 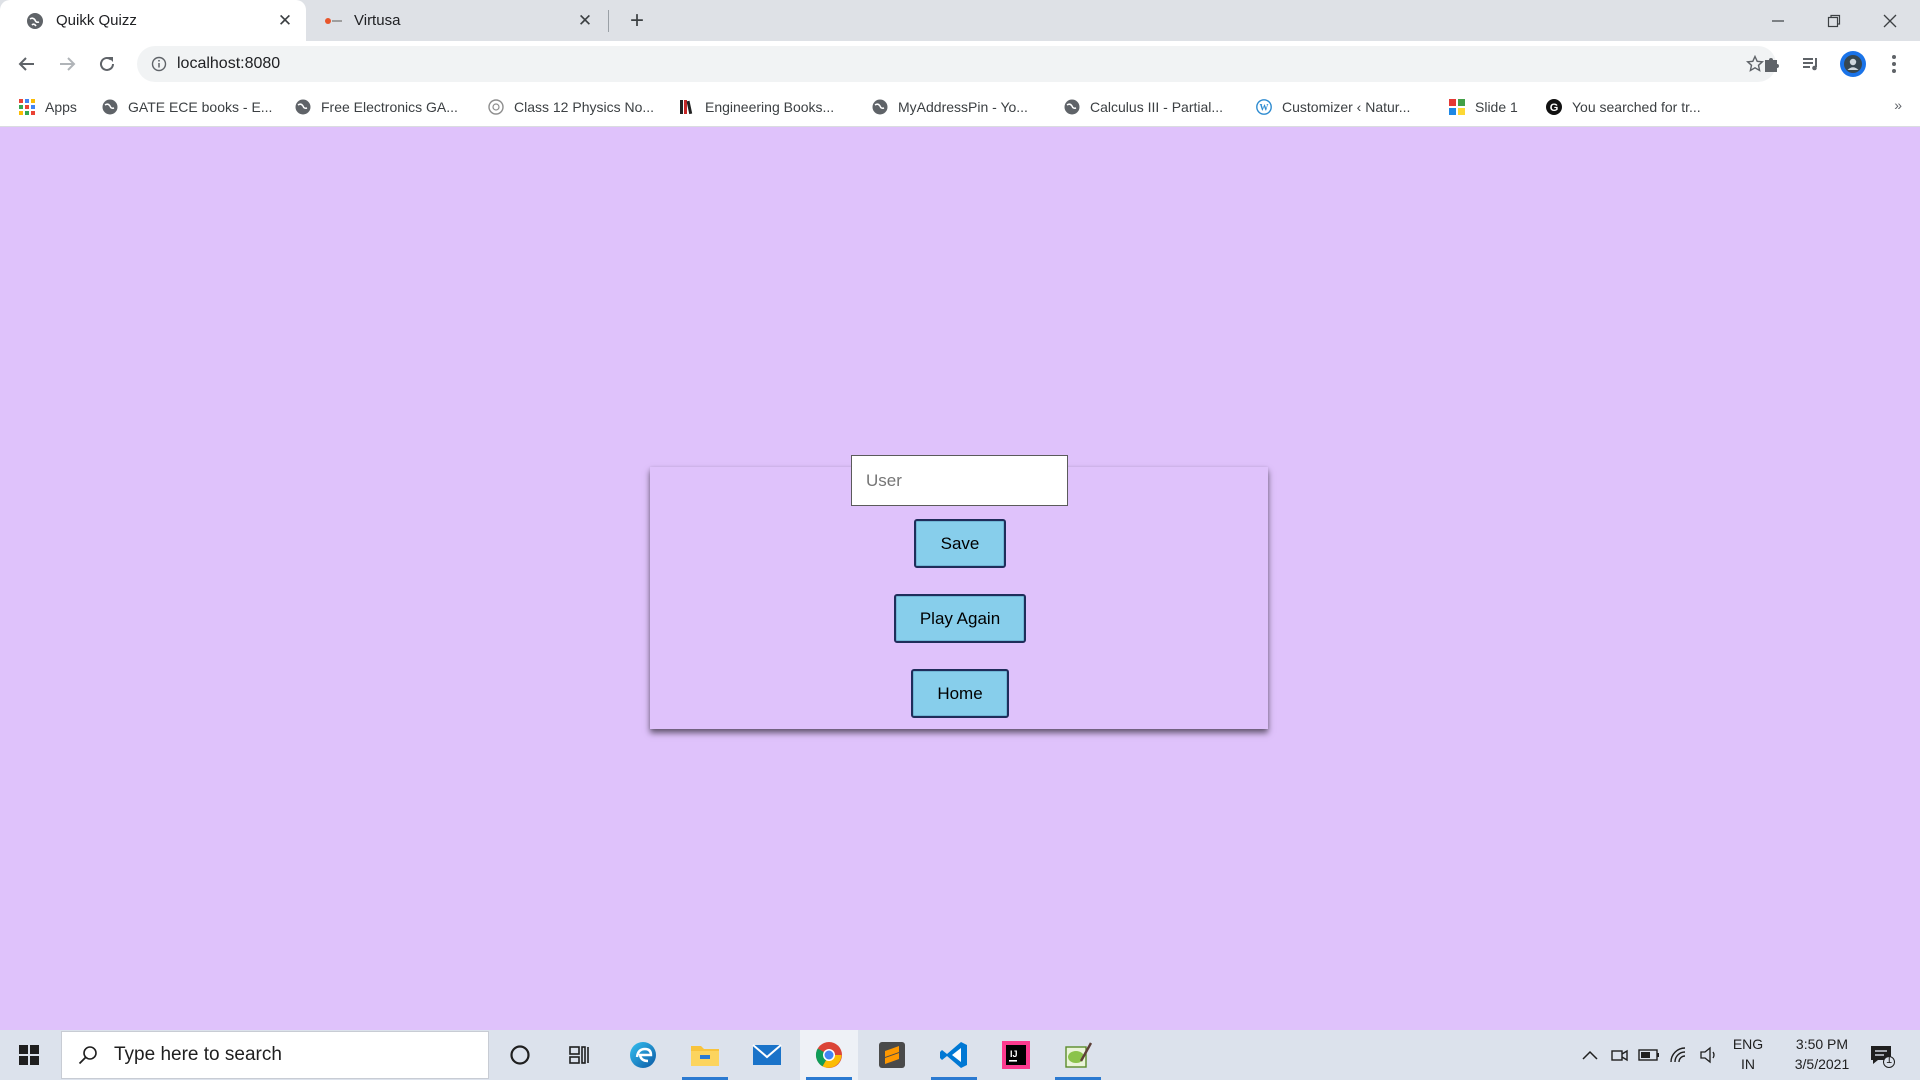 I want to click on clock: 3:50 PM 3/5/2021, so click(x=1822, y=1054).